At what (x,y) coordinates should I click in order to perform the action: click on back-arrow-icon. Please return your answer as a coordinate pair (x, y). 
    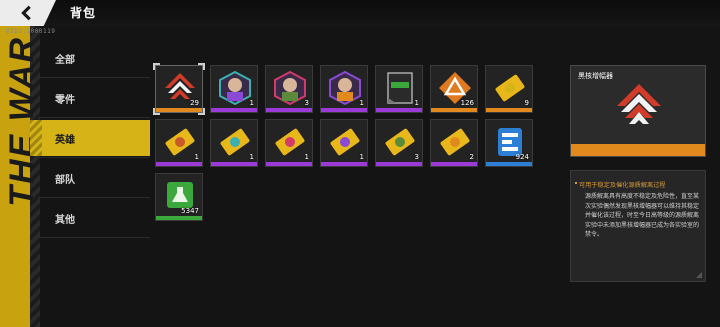
    Looking at the image, I should click on (26, 13).